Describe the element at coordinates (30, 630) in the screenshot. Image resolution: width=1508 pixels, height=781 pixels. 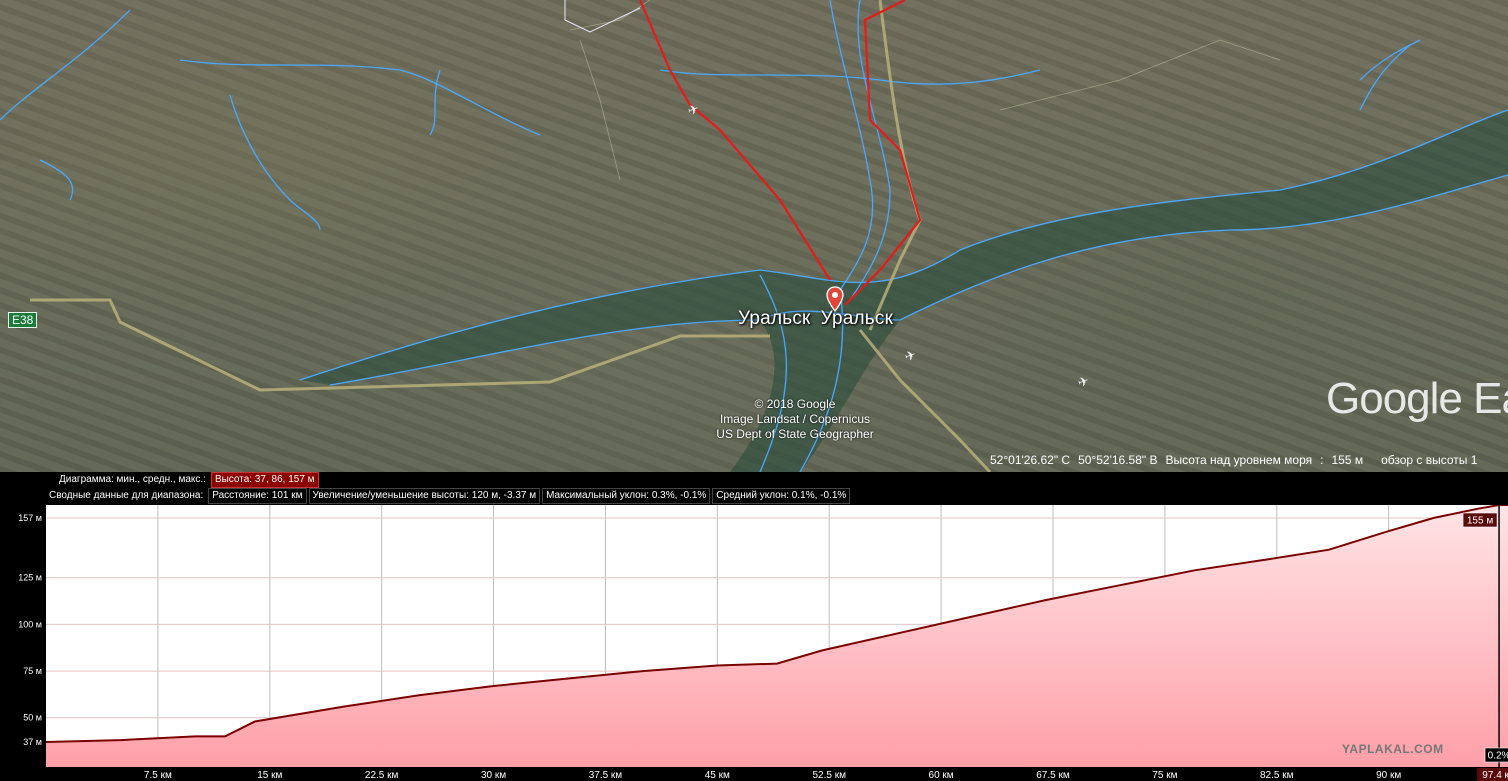
I see `y-axis-labels: 157 м 125 м 100 м 75 м 50 м 37 м` at that location.